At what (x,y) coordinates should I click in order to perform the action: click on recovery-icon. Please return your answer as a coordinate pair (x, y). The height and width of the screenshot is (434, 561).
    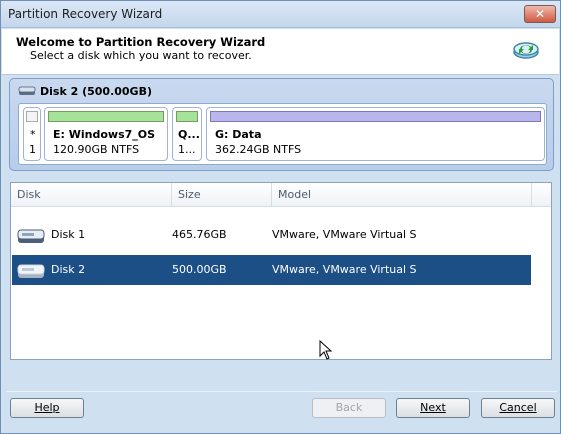
    Looking at the image, I should click on (526, 50).